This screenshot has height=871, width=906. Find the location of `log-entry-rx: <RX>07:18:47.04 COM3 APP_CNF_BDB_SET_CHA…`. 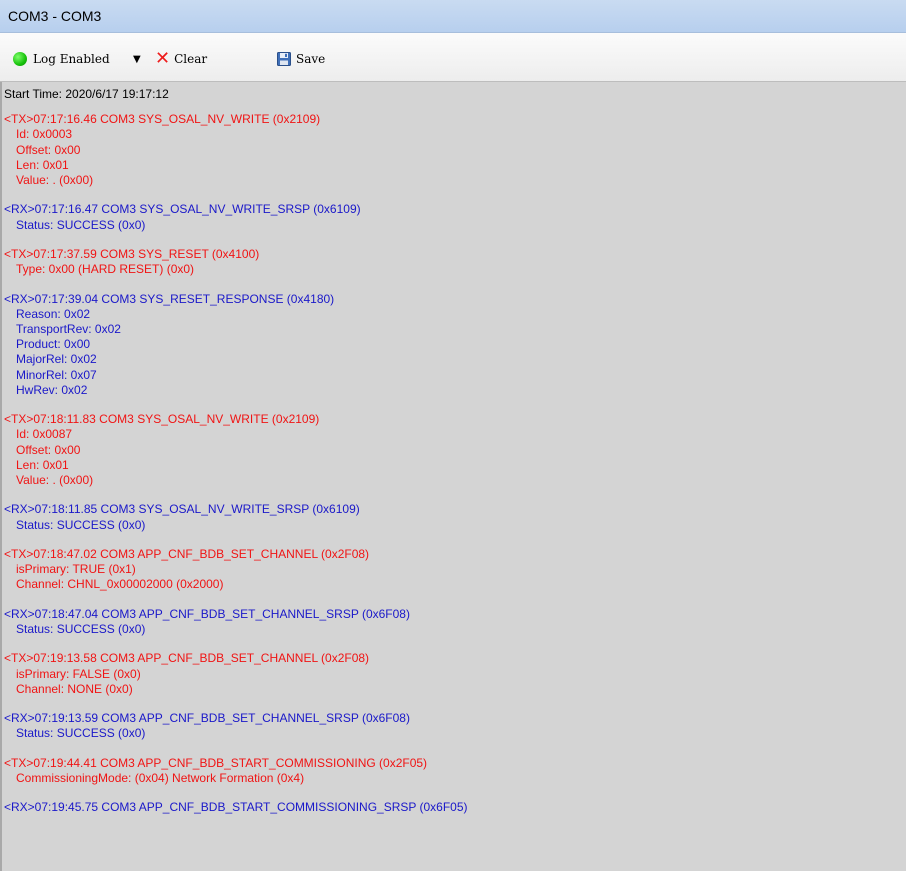

log-entry-rx: <RX>07:18:47.04 COM3 APP_CNF_BDB_SET_CHA… is located at coordinates (455, 622).